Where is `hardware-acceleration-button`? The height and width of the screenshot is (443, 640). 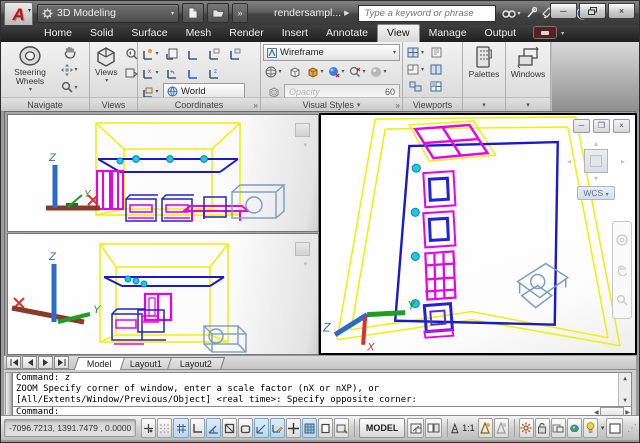
hardware-acceleration-button is located at coordinates (574, 428).